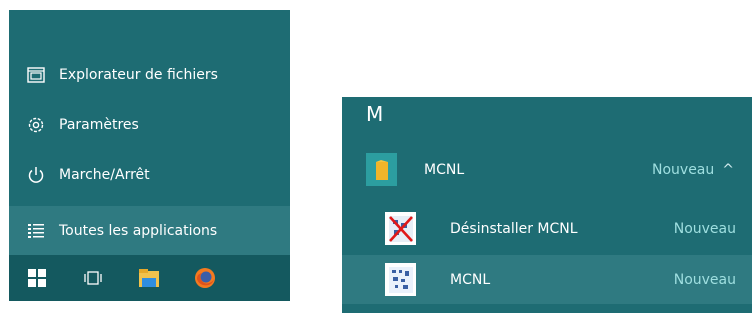 The height and width of the screenshot is (313, 752). What do you see at coordinates (547, 169) in the screenshot?
I see `folder-row-mcnl: MCNL Nouveau ^` at bounding box center [547, 169].